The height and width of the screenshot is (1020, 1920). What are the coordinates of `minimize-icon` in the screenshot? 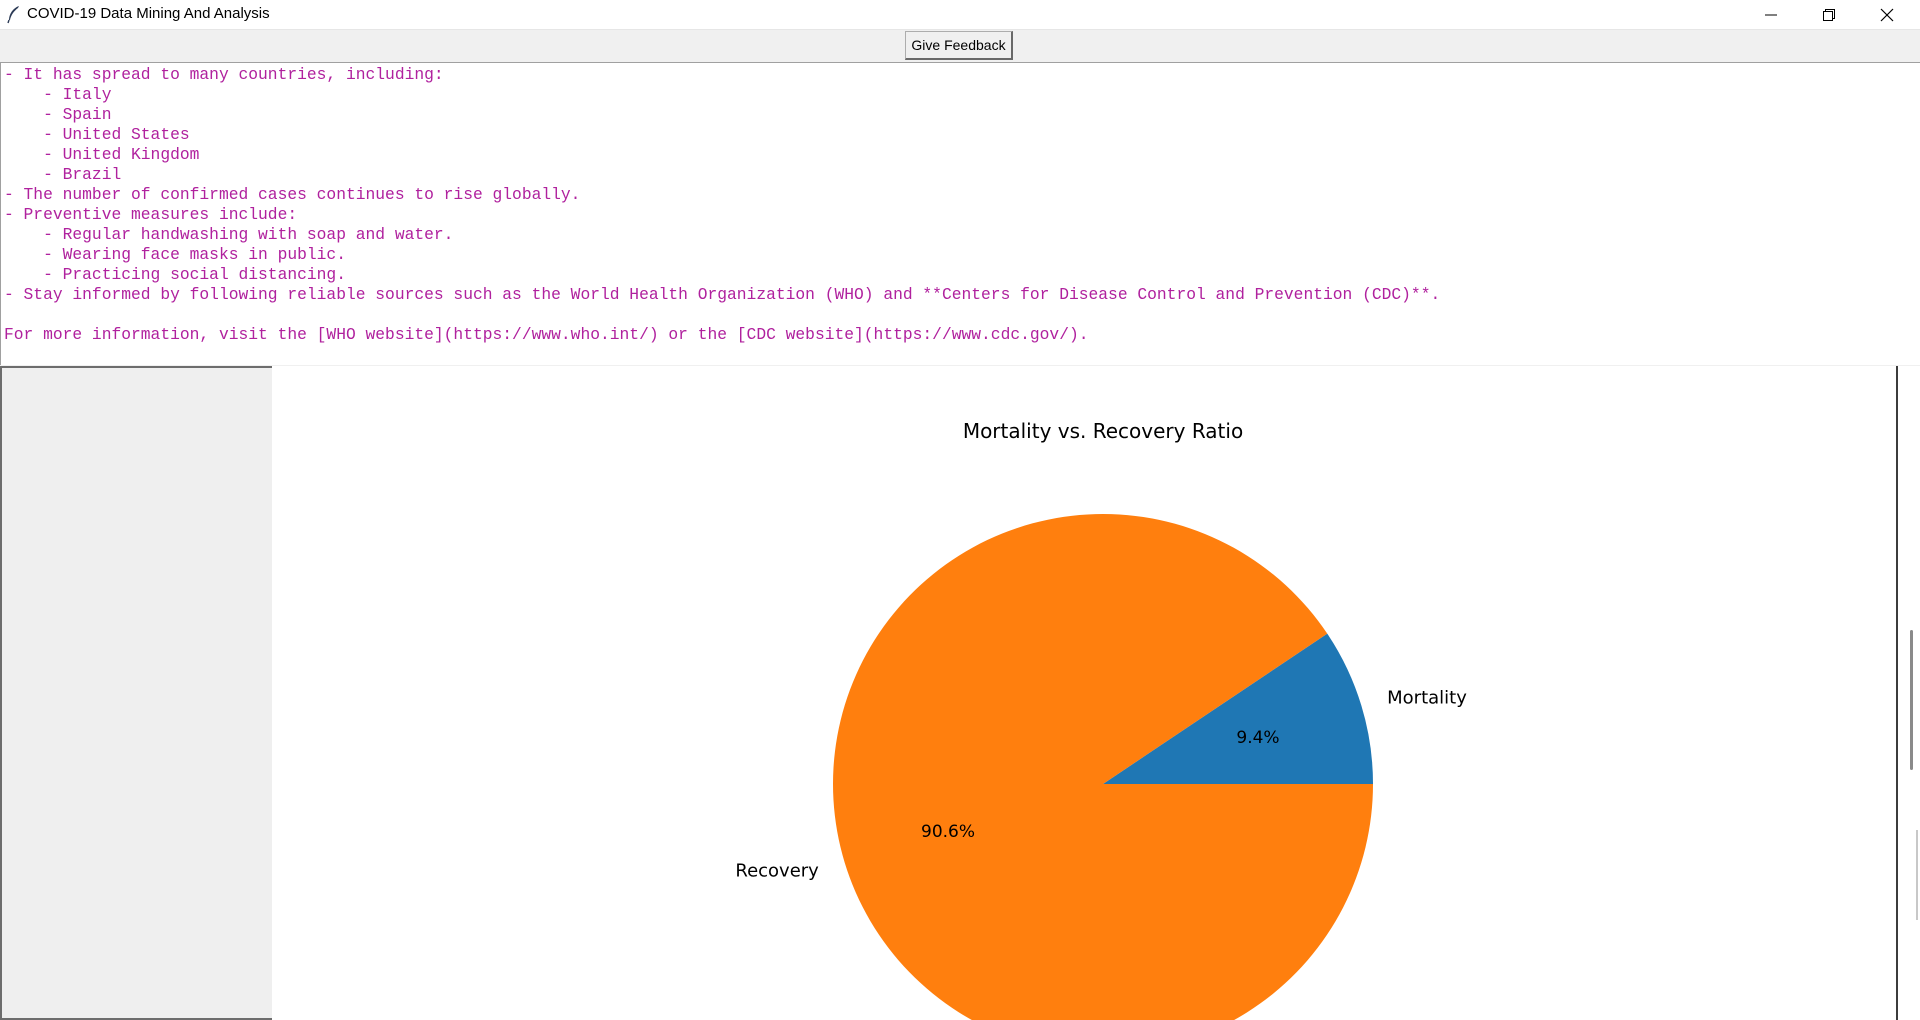 It's located at (1771, 14).